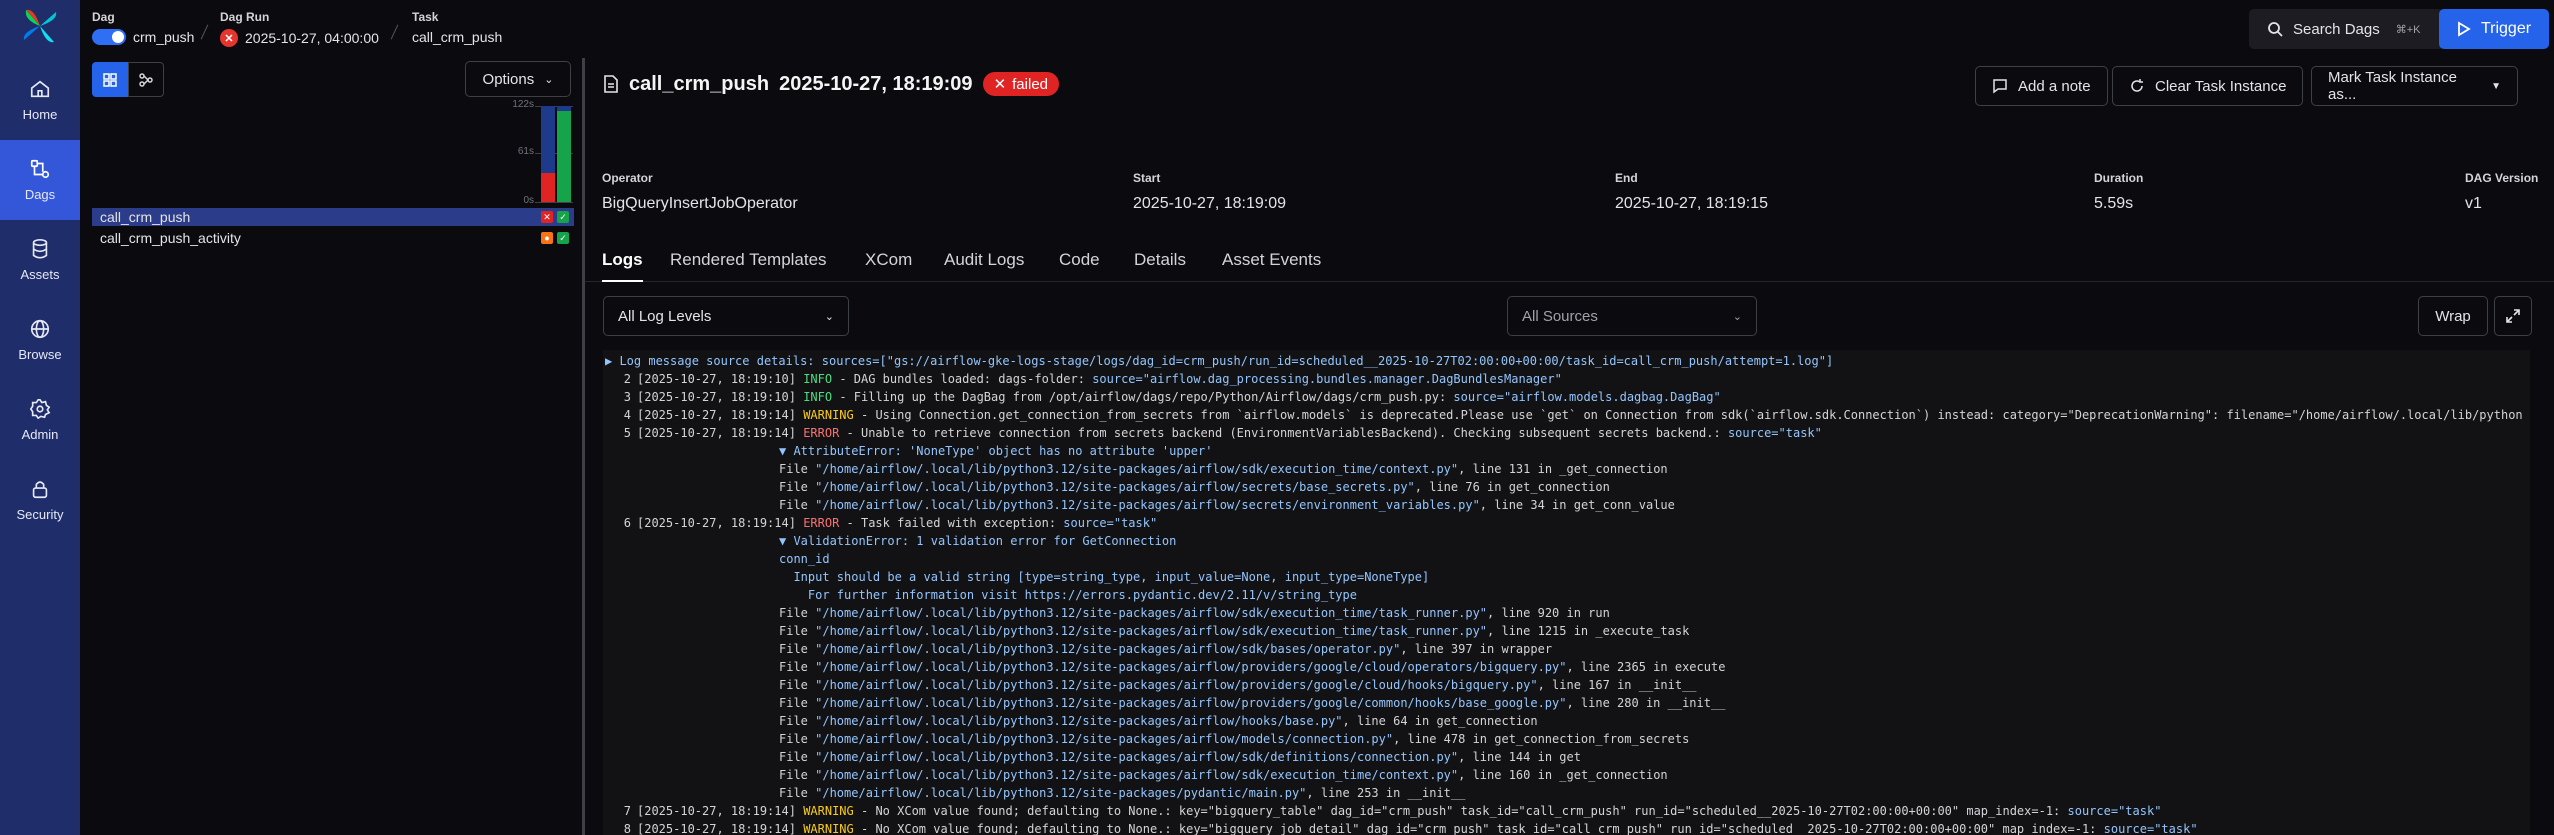 Image resolution: width=2554 pixels, height=835 pixels. Describe the element at coordinates (2496, 86) in the screenshot. I see `caret-down-icon: ▼` at that location.